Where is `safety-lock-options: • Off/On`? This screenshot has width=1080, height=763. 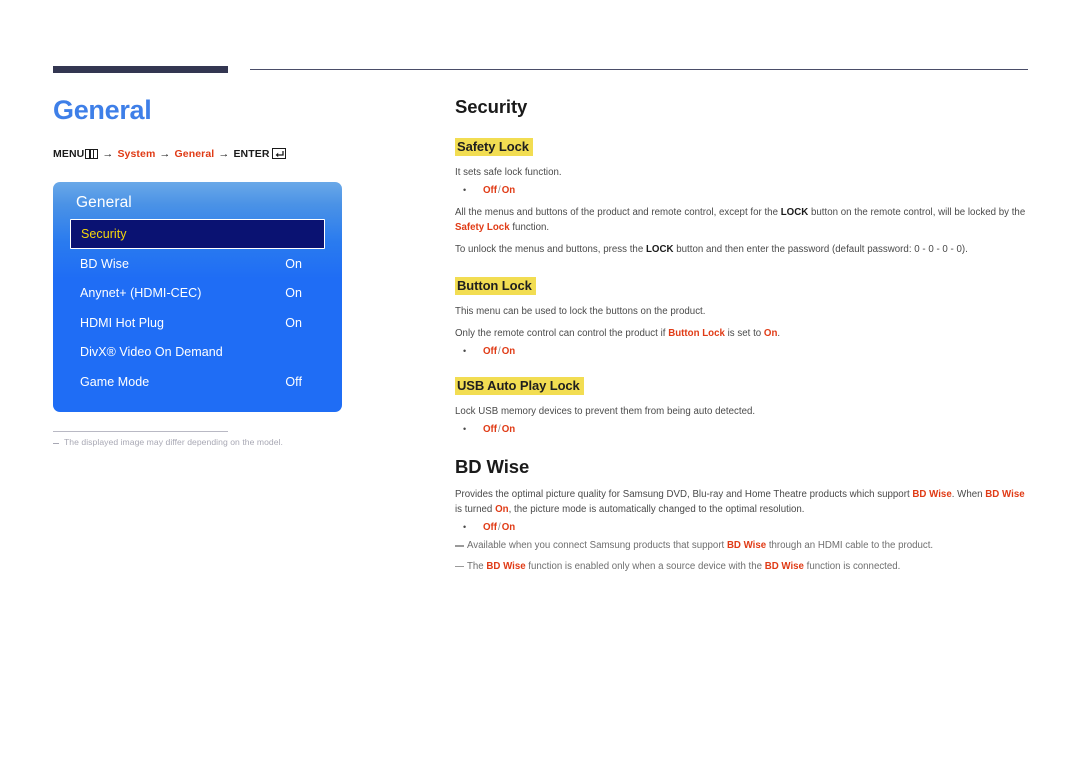
safety-lock-options: • Off/On is located at coordinates (741, 190).